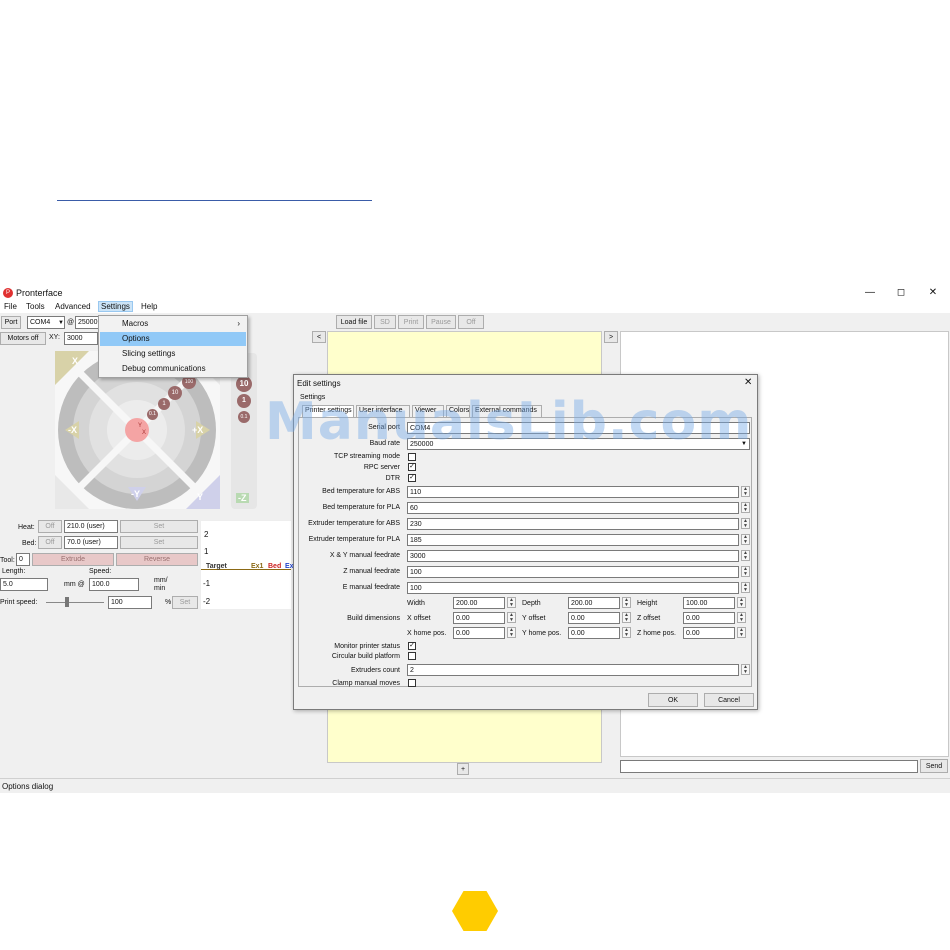 This screenshot has width=950, height=950. I want to click on bed-abs-input: 110, so click(573, 492).